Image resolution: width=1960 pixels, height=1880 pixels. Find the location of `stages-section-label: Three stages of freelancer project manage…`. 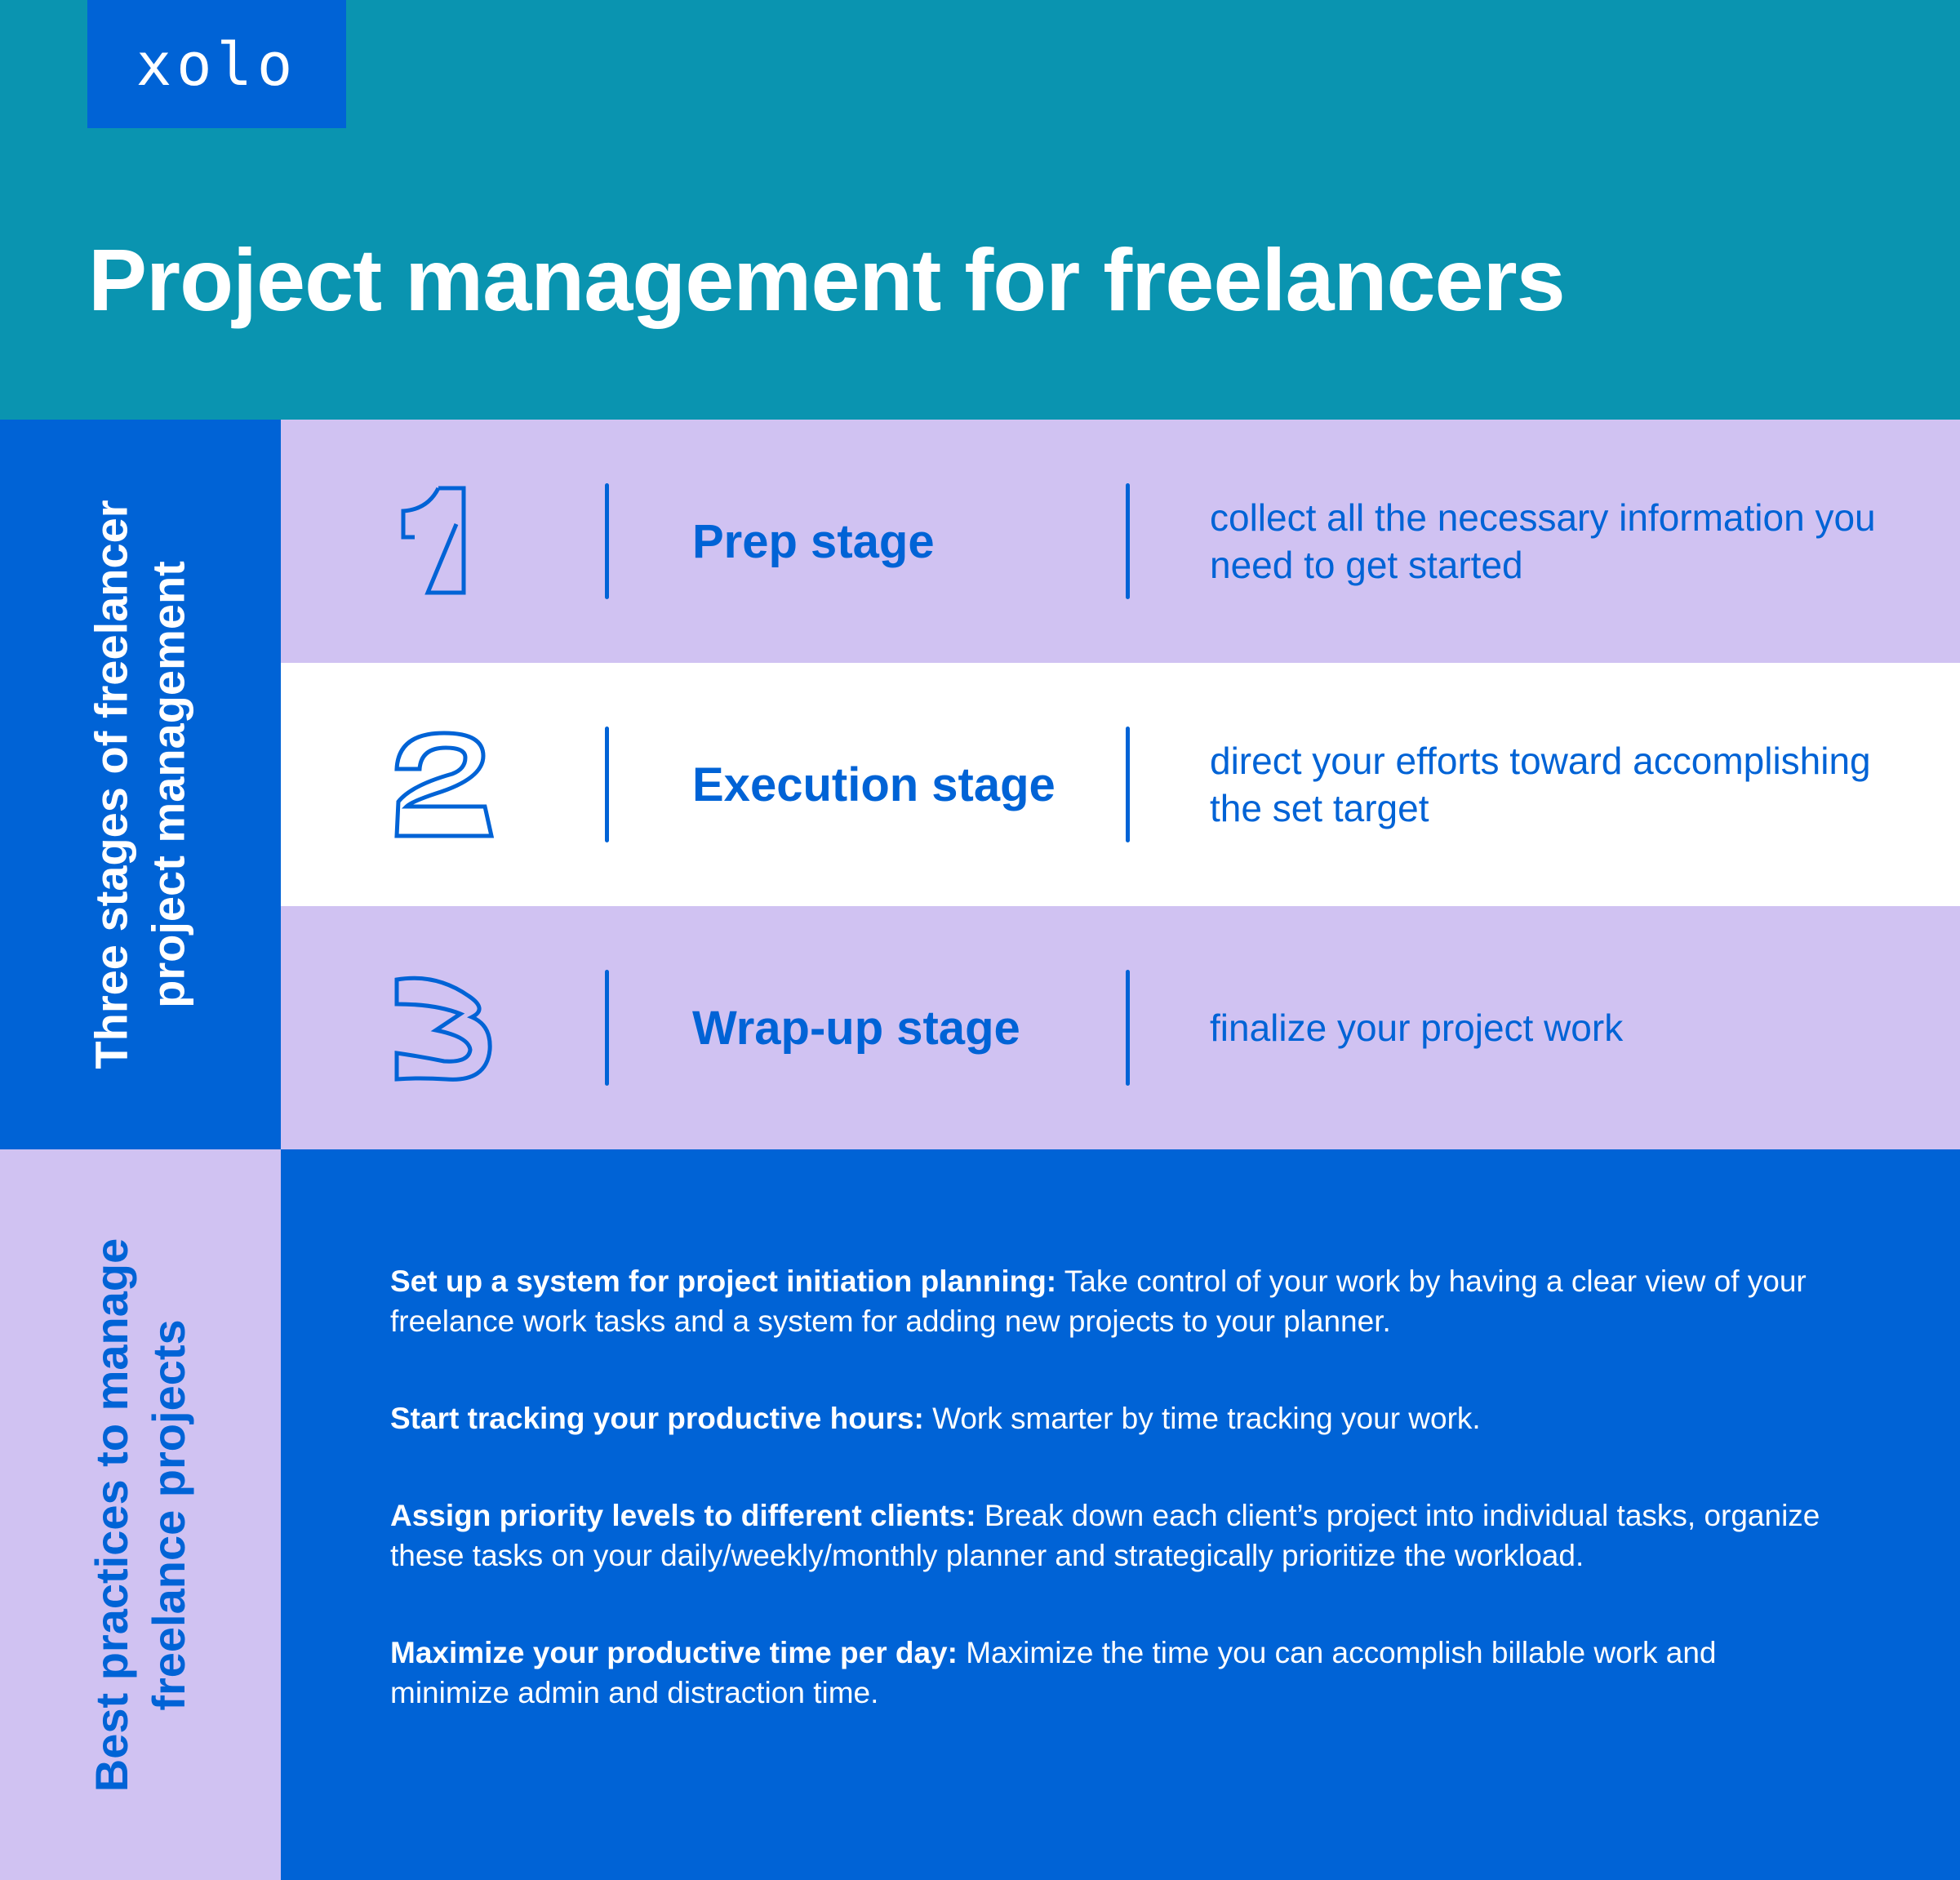

stages-section-label: Three stages of freelancer project manage… is located at coordinates (140, 784).